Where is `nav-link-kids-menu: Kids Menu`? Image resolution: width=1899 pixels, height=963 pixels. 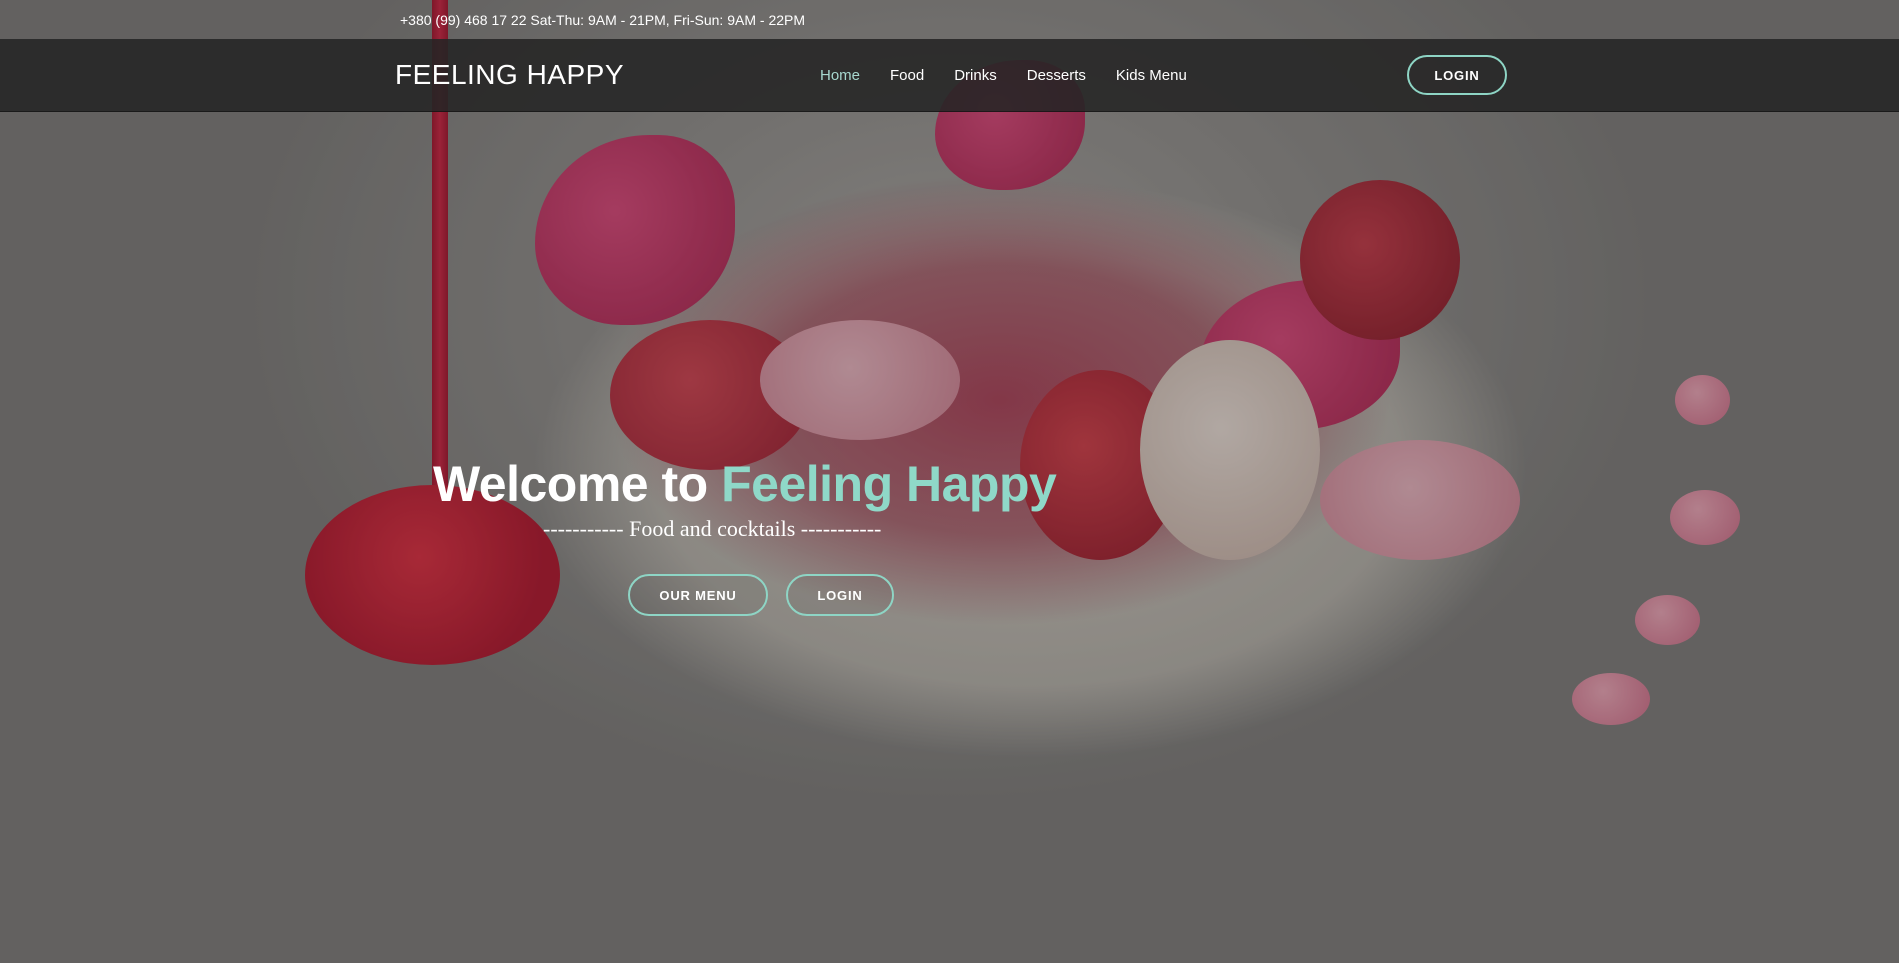 nav-link-kids-menu: Kids Menu is located at coordinates (1151, 75).